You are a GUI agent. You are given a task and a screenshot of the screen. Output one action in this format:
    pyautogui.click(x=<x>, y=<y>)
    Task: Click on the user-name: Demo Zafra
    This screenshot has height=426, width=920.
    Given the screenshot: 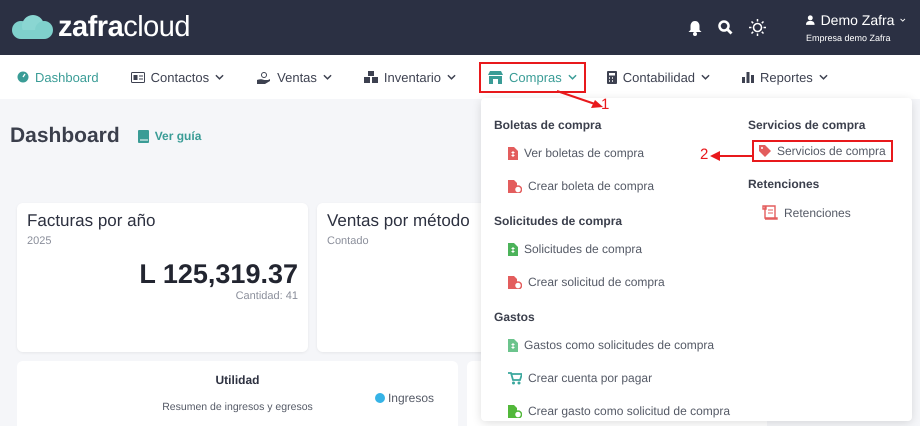 What is the action you would take?
    pyautogui.click(x=857, y=20)
    